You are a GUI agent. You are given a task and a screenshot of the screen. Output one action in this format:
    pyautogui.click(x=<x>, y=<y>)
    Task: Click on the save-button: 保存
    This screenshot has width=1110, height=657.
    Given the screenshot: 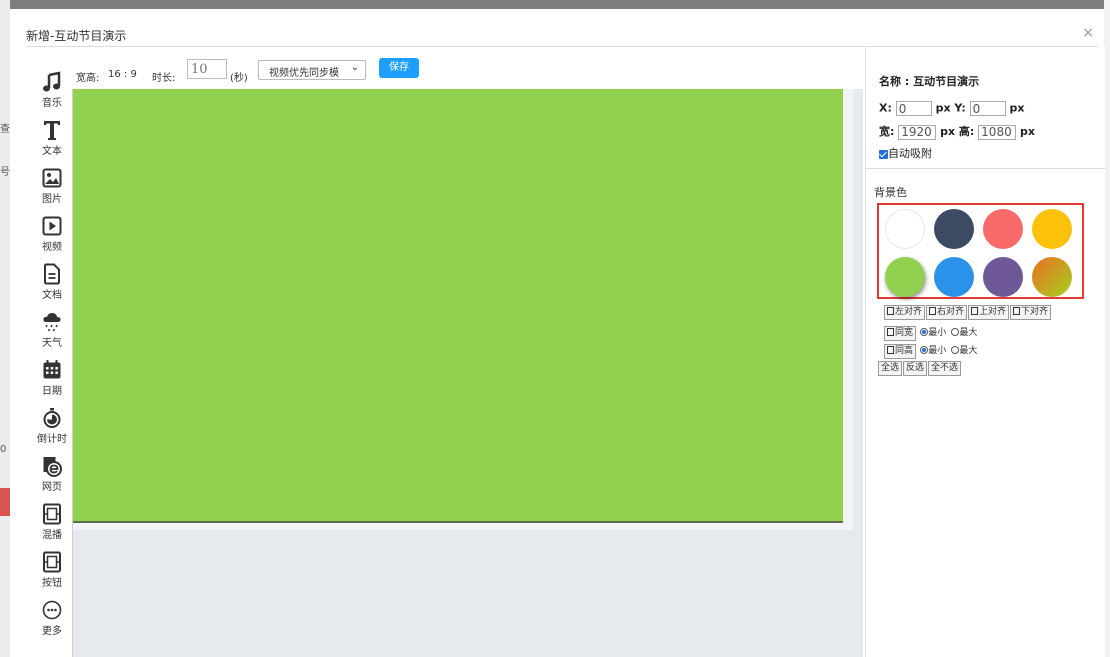 What is the action you would take?
    pyautogui.click(x=399, y=68)
    